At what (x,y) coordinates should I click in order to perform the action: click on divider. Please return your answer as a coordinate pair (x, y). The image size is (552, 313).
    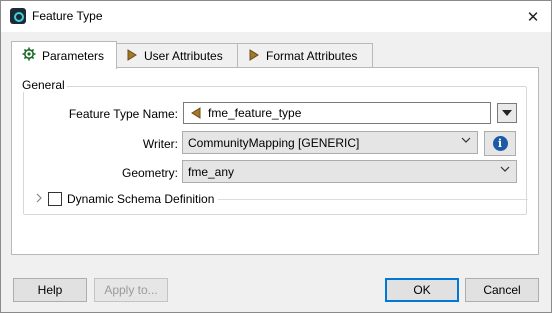
    Looking at the image, I should click on (373, 199).